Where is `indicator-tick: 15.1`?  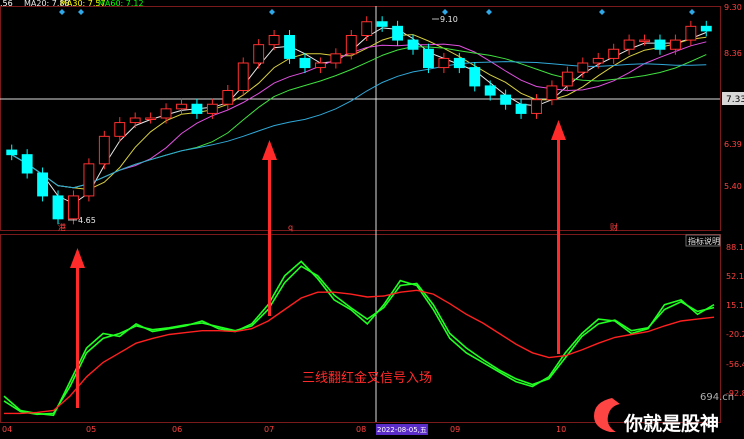
indicator-tick: 15.1 is located at coordinates (735, 305).